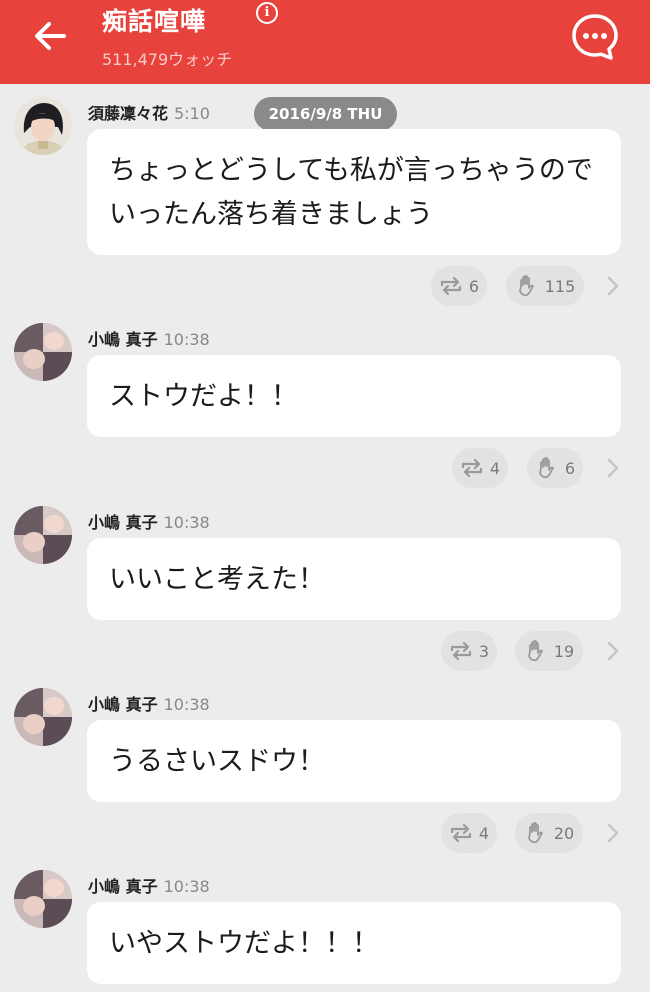  What do you see at coordinates (325, 42) in the screenshot?
I see `app-header: 痴話喧嘩 i 511,479ウォッチ` at bounding box center [325, 42].